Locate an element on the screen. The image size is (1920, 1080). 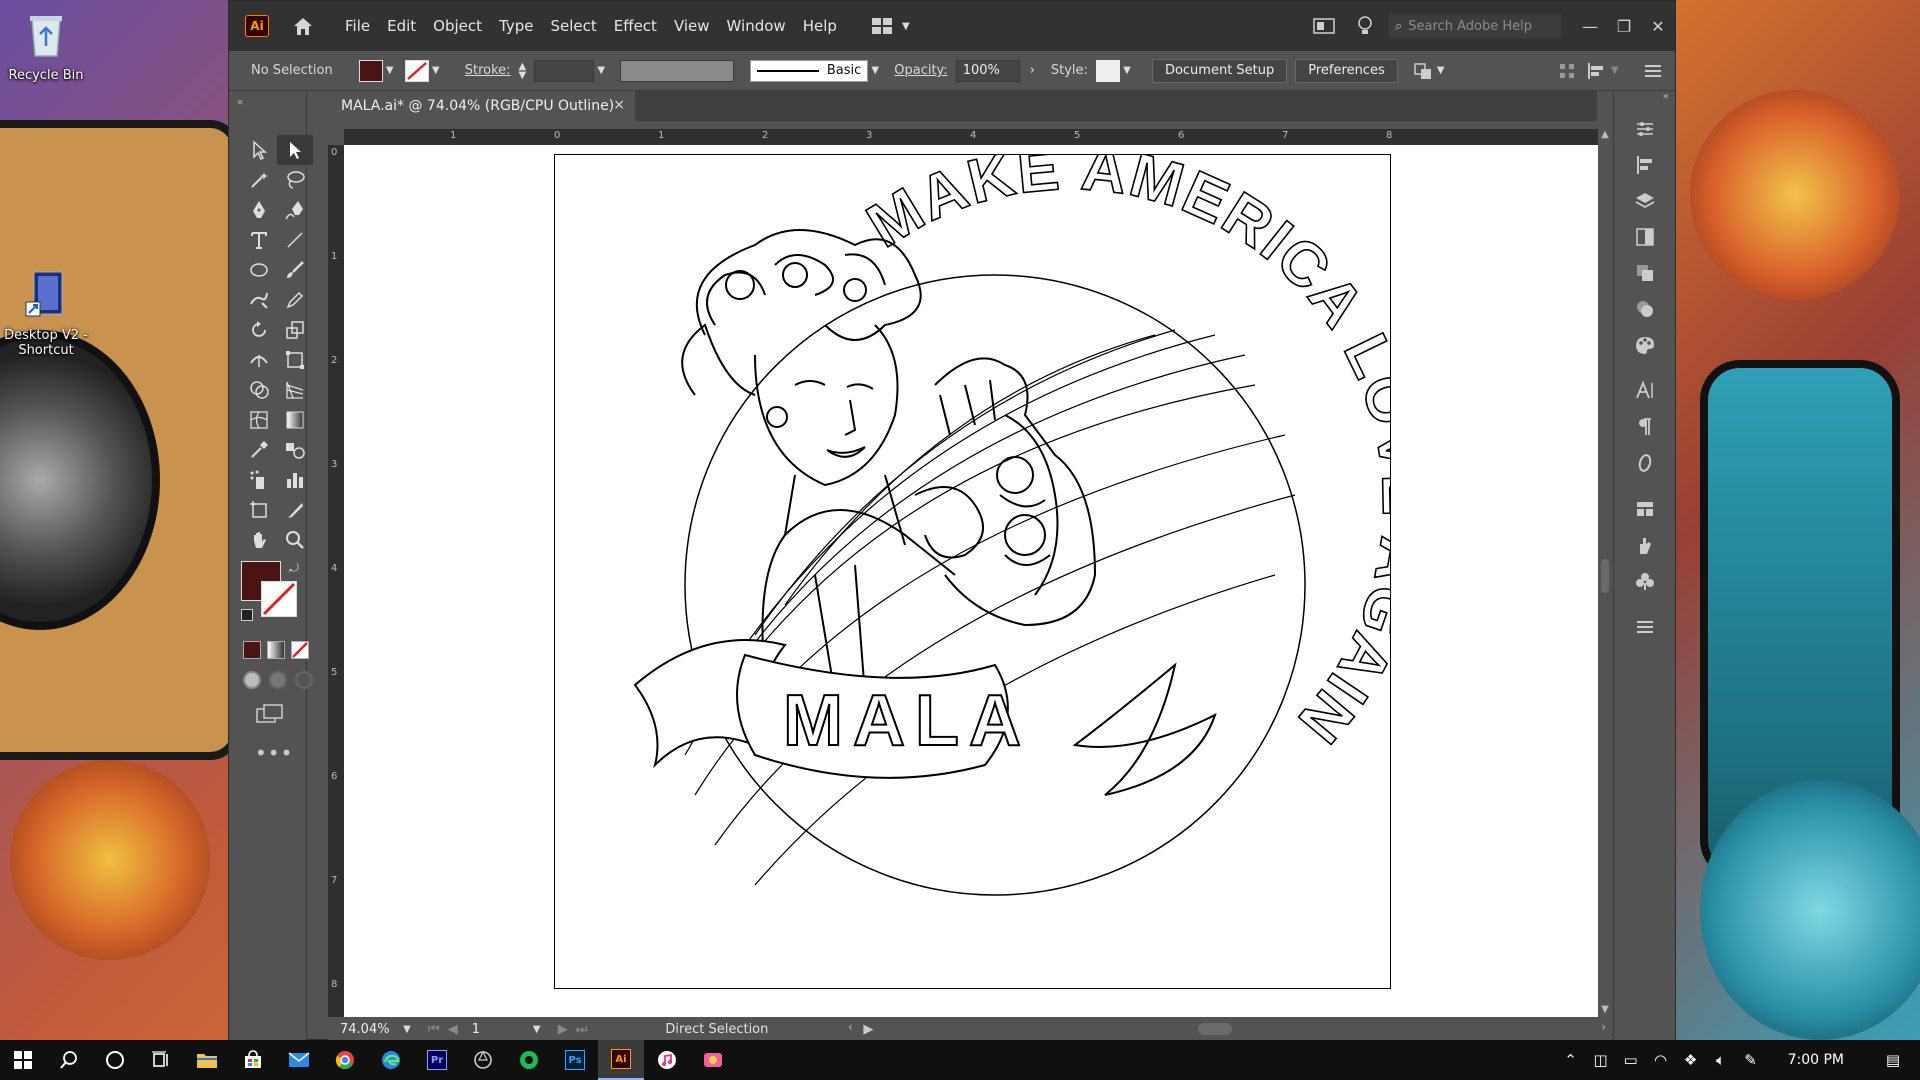
premiere-taskbar-button: Pr is located at coordinates (437, 1060).